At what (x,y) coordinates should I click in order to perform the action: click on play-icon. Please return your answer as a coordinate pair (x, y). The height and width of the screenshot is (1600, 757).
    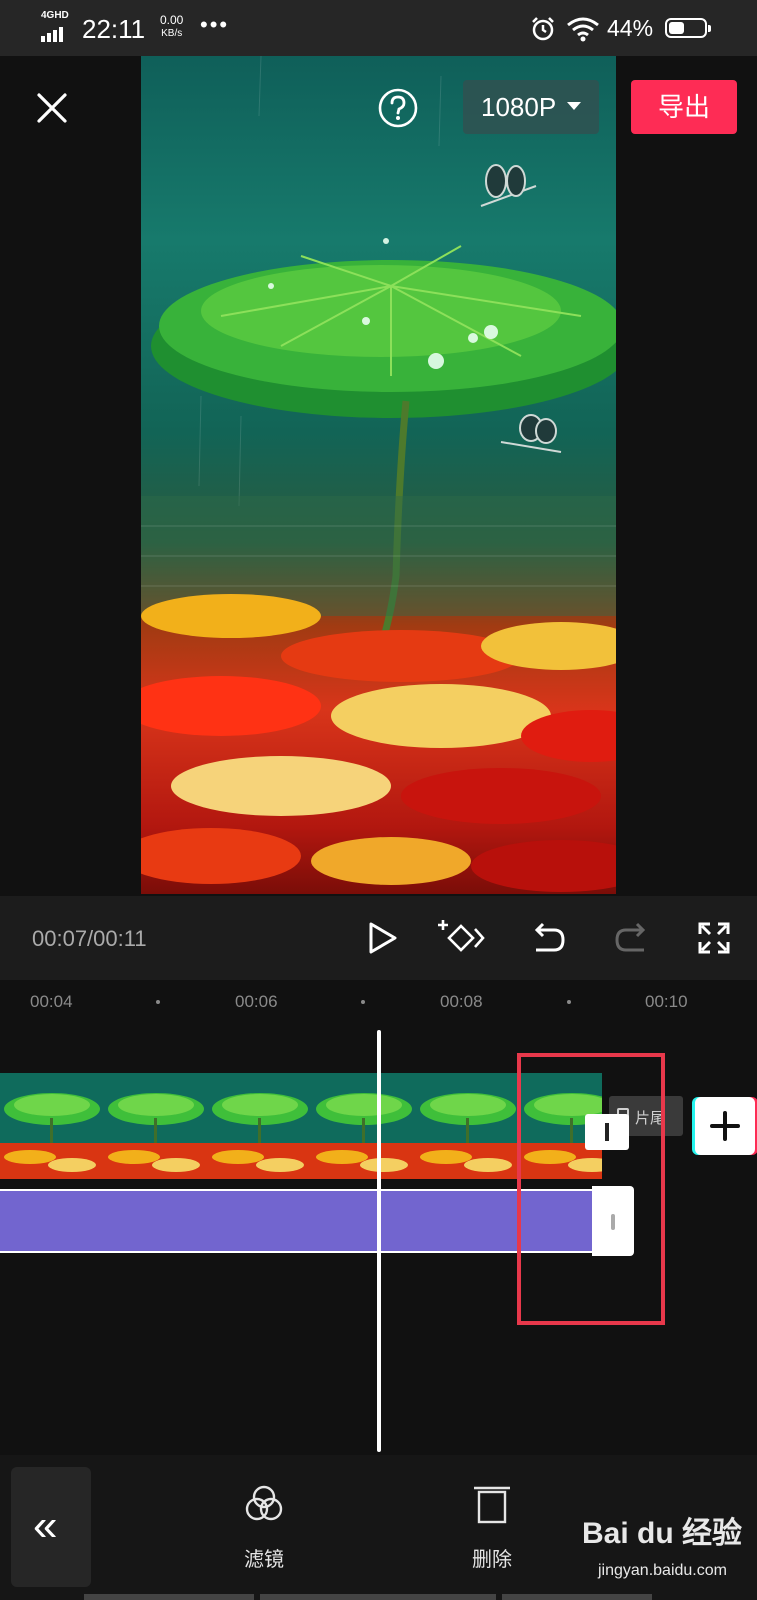
    Looking at the image, I should click on (382, 938).